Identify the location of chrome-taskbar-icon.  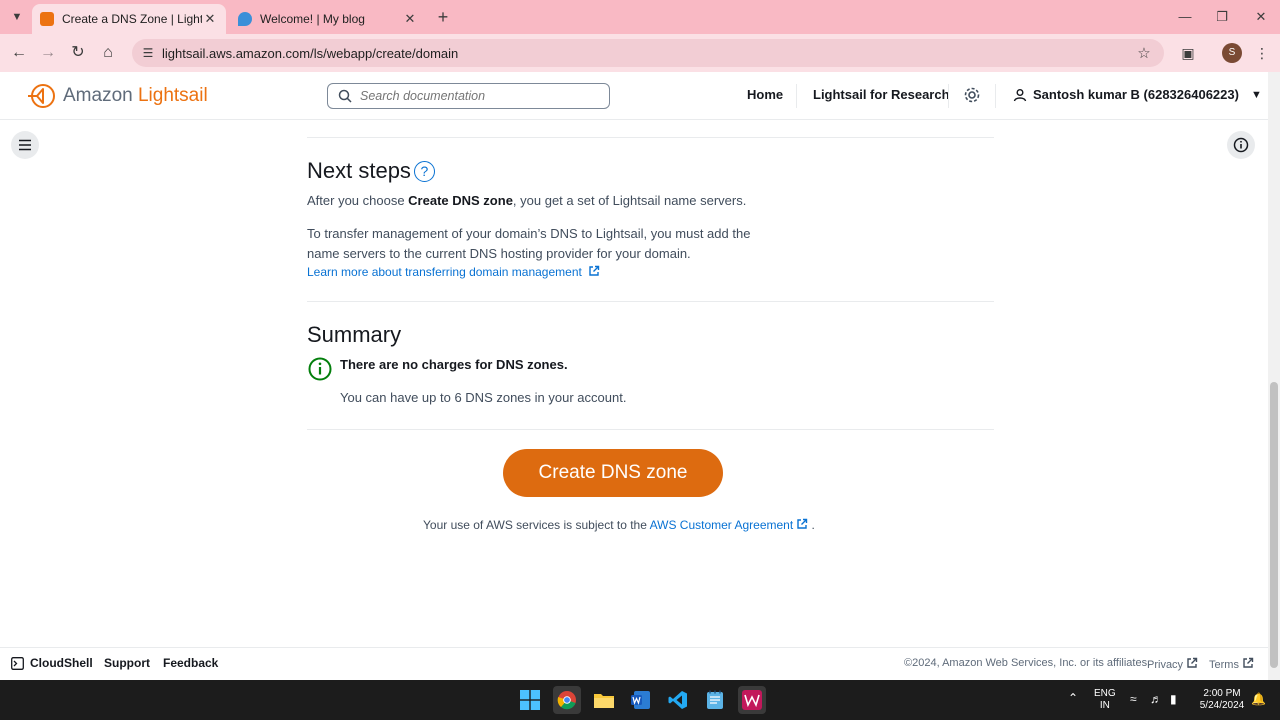
(567, 700).